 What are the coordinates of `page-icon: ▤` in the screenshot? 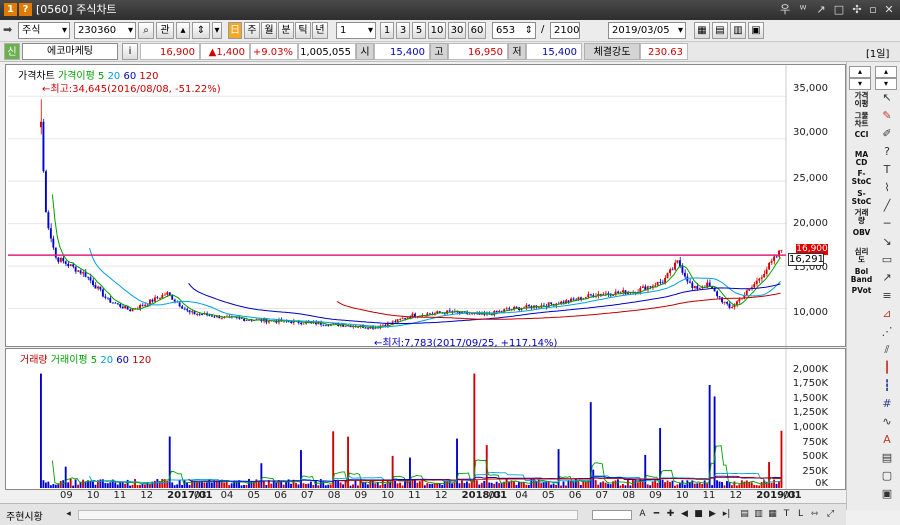 It's located at (744, 514).